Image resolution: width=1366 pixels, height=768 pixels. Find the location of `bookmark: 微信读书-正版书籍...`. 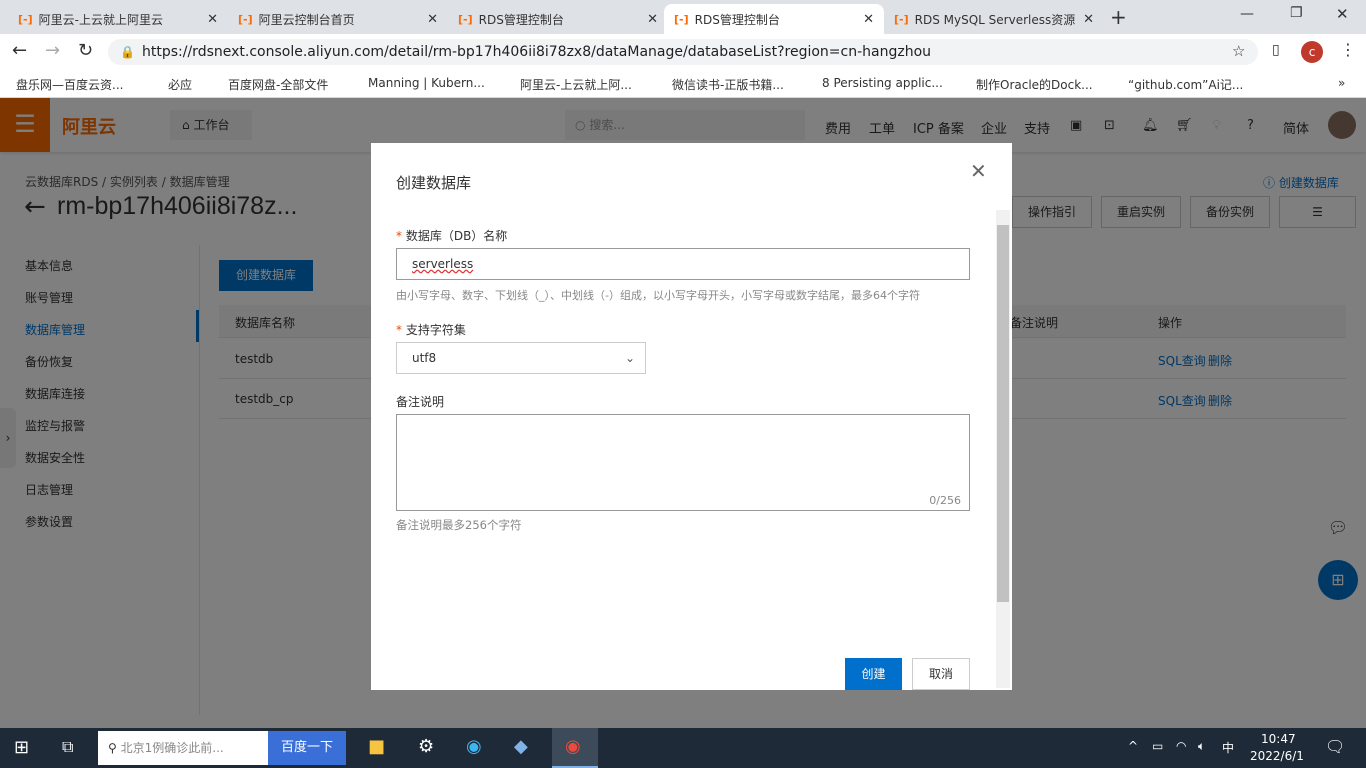

bookmark: 微信读书-正版书籍... is located at coordinates (728, 84).